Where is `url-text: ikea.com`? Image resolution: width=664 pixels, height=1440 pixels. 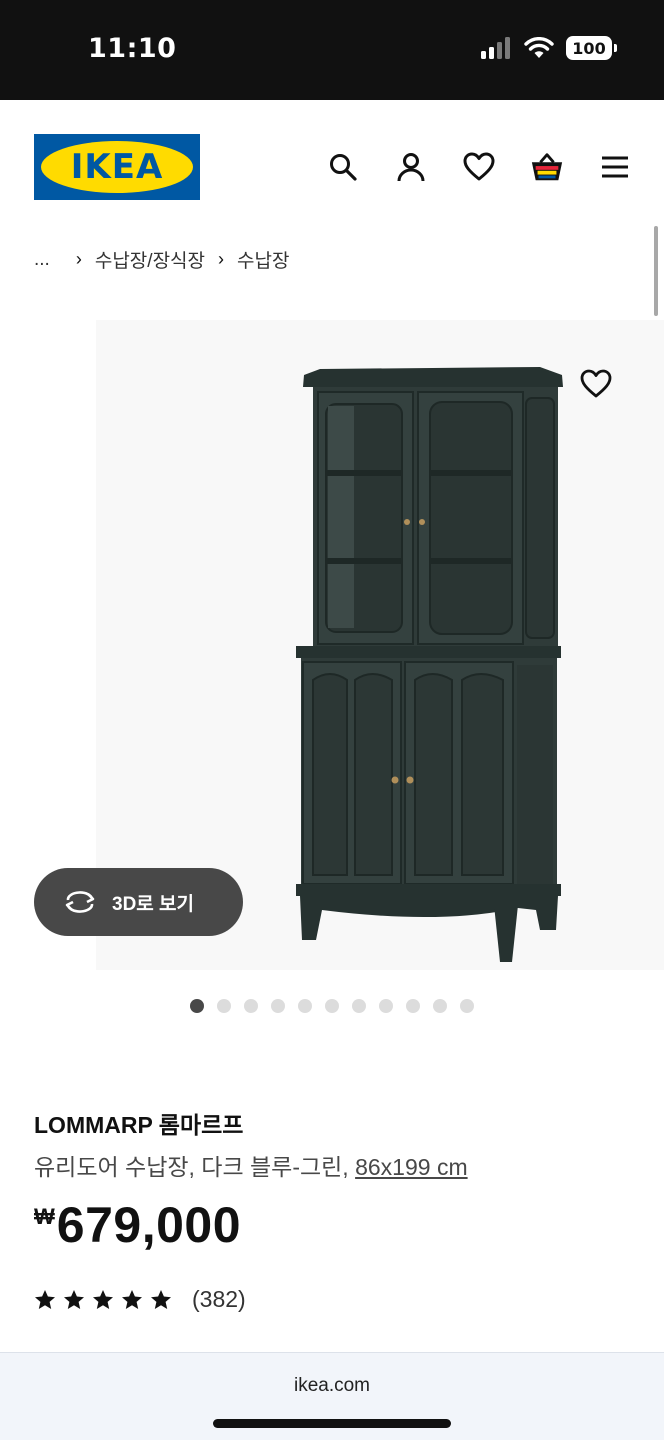 url-text: ikea.com is located at coordinates (332, 1386).